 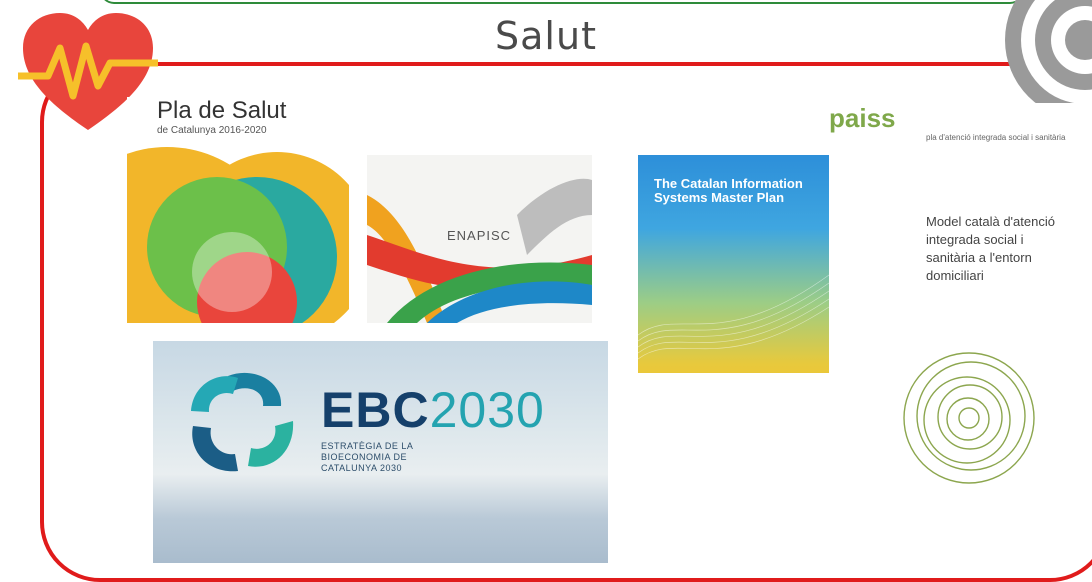 What do you see at coordinates (733, 387) in the screenshot?
I see `card-footer` at bounding box center [733, 387].